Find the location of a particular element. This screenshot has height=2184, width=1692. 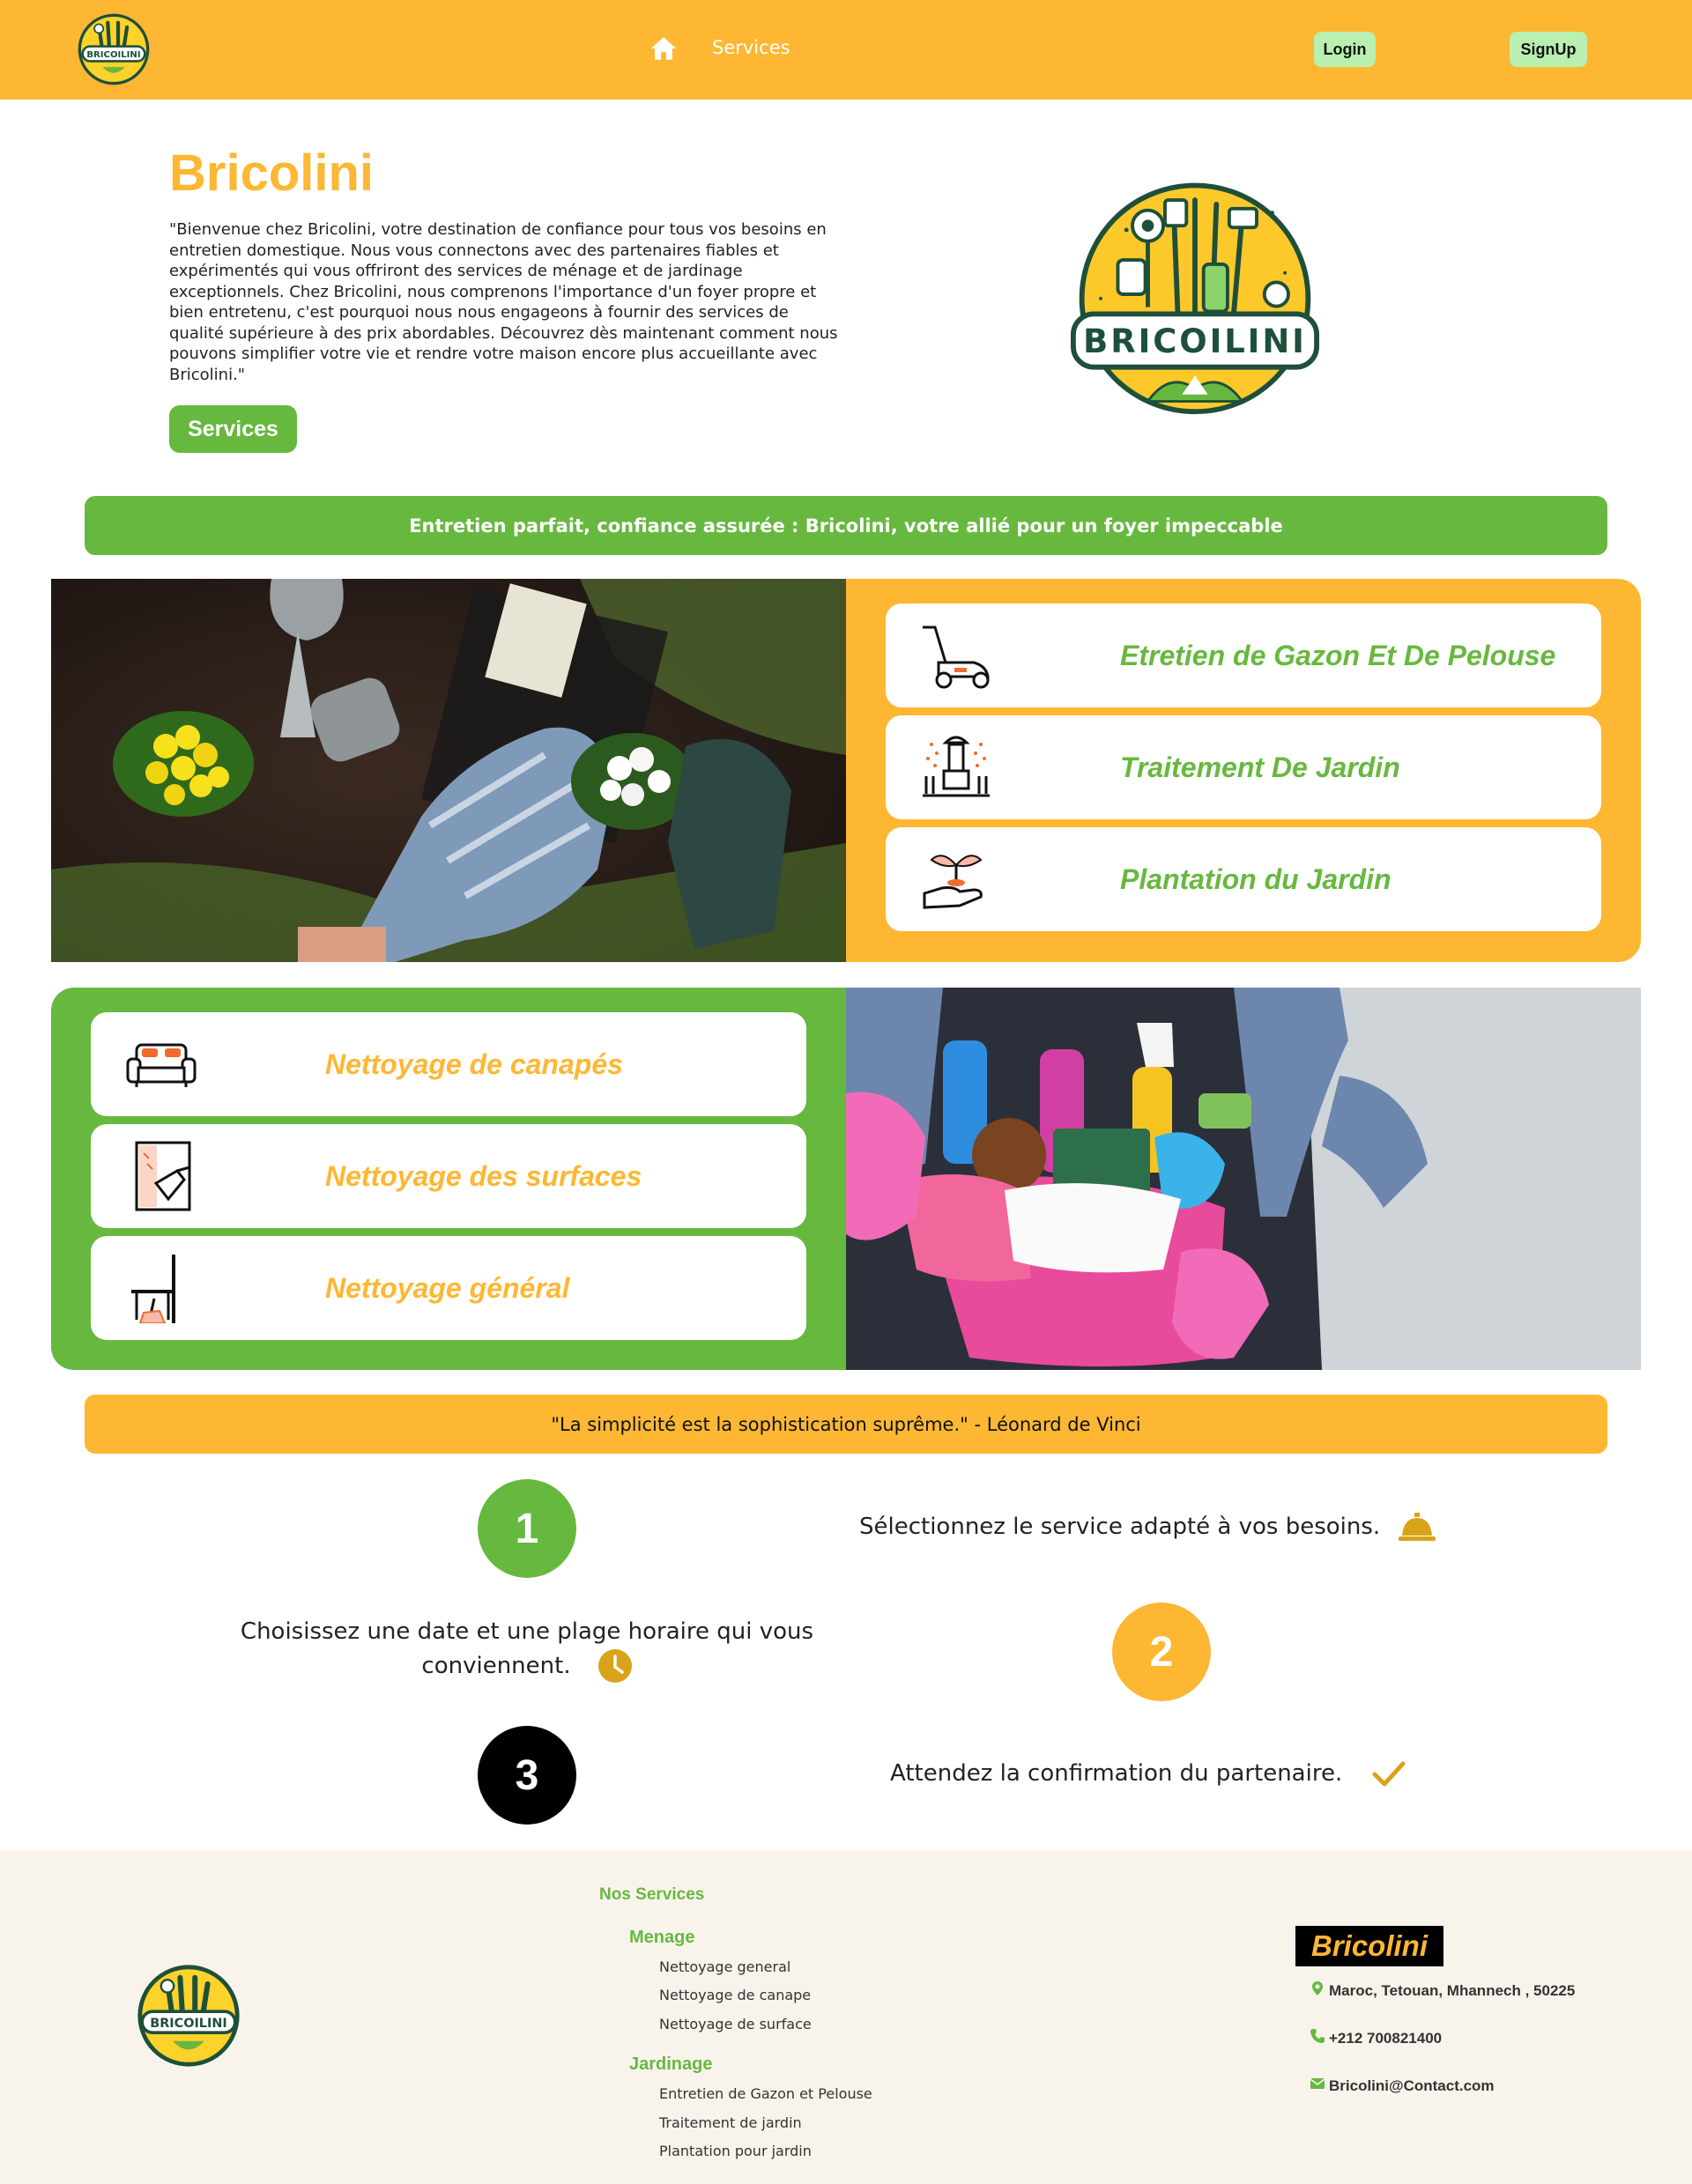

phone-icon is located at coordinates (1317, 2038).